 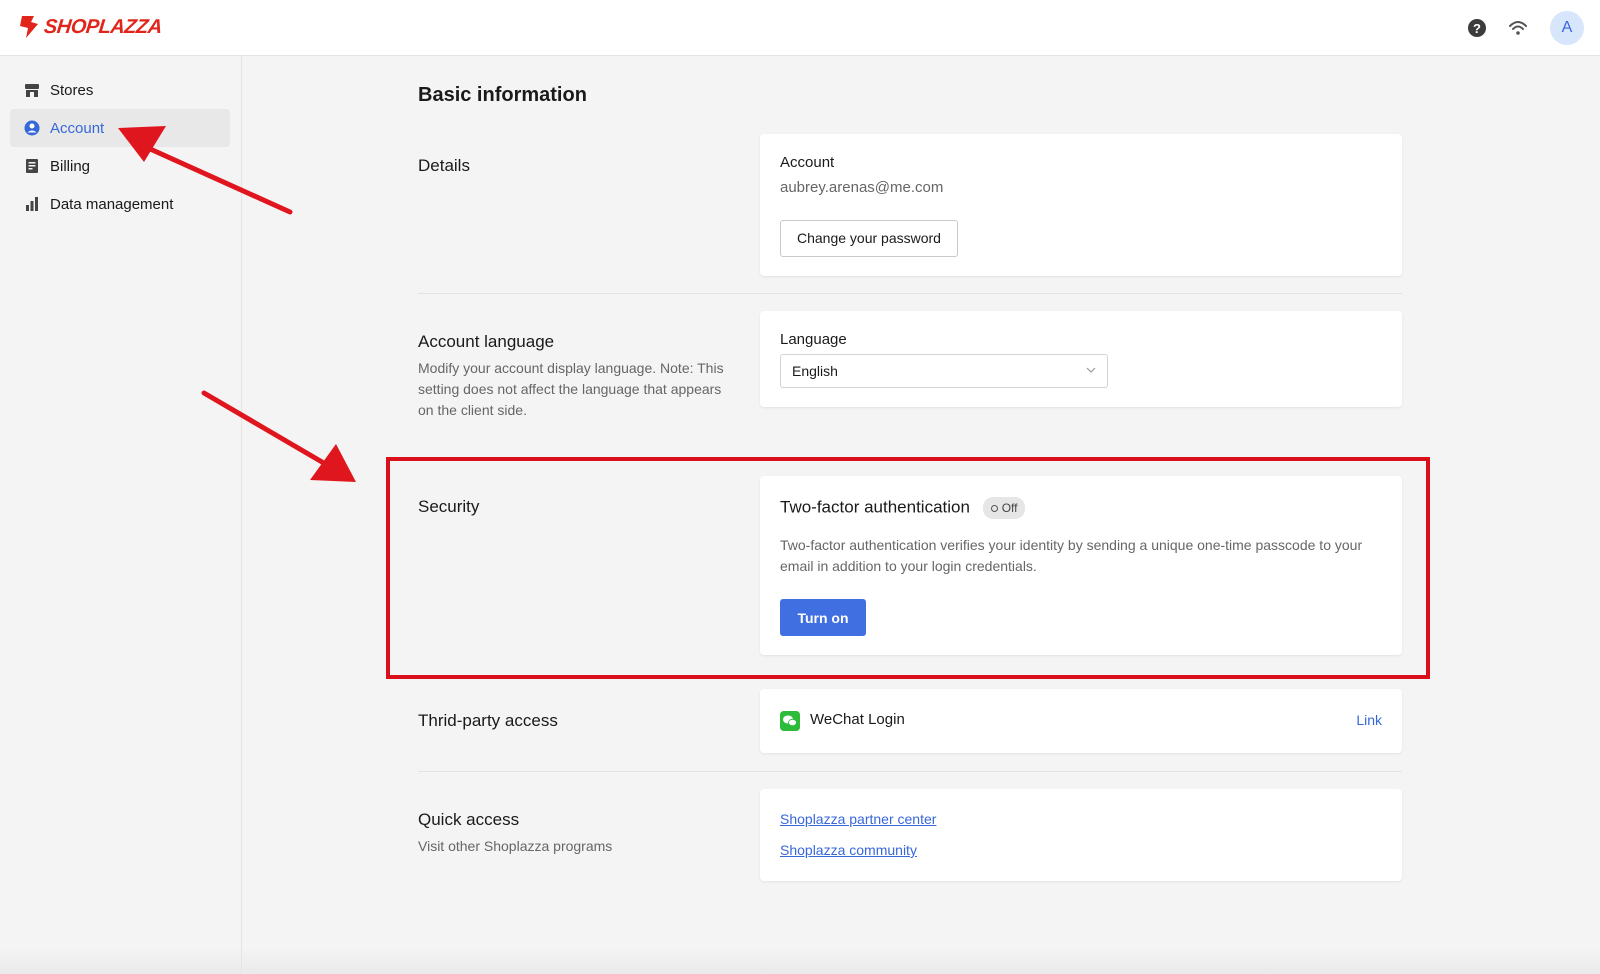 I want to click on language-select: English, so click(x=944, y=371).